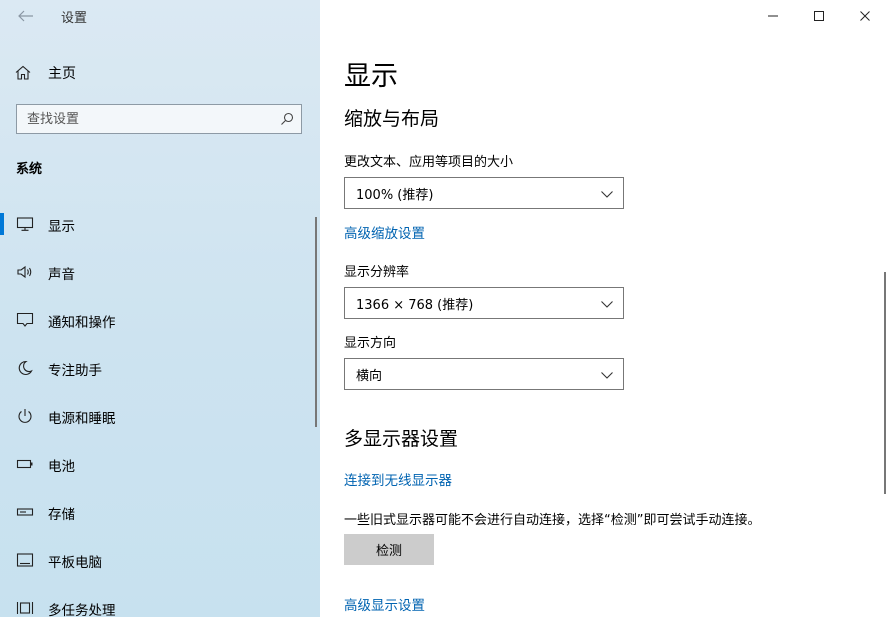 Image resolution: width=888 pixels, height=632 pixels. I want to click on sidebar-scrollbar, so click(316, 322).